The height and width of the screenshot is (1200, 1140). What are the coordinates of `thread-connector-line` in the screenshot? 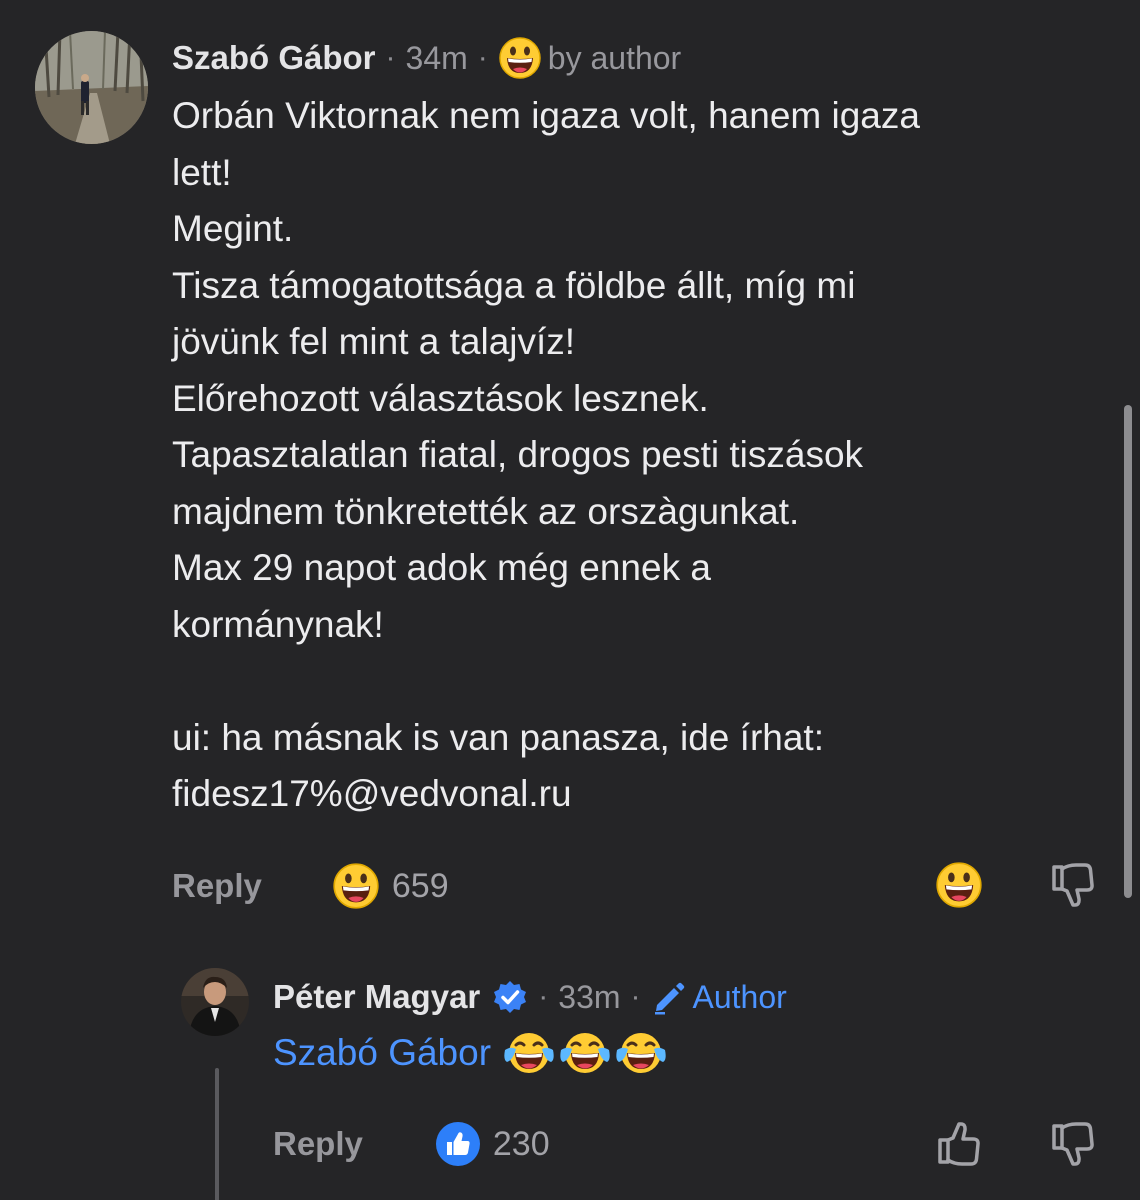 It's located at (217, 1134).